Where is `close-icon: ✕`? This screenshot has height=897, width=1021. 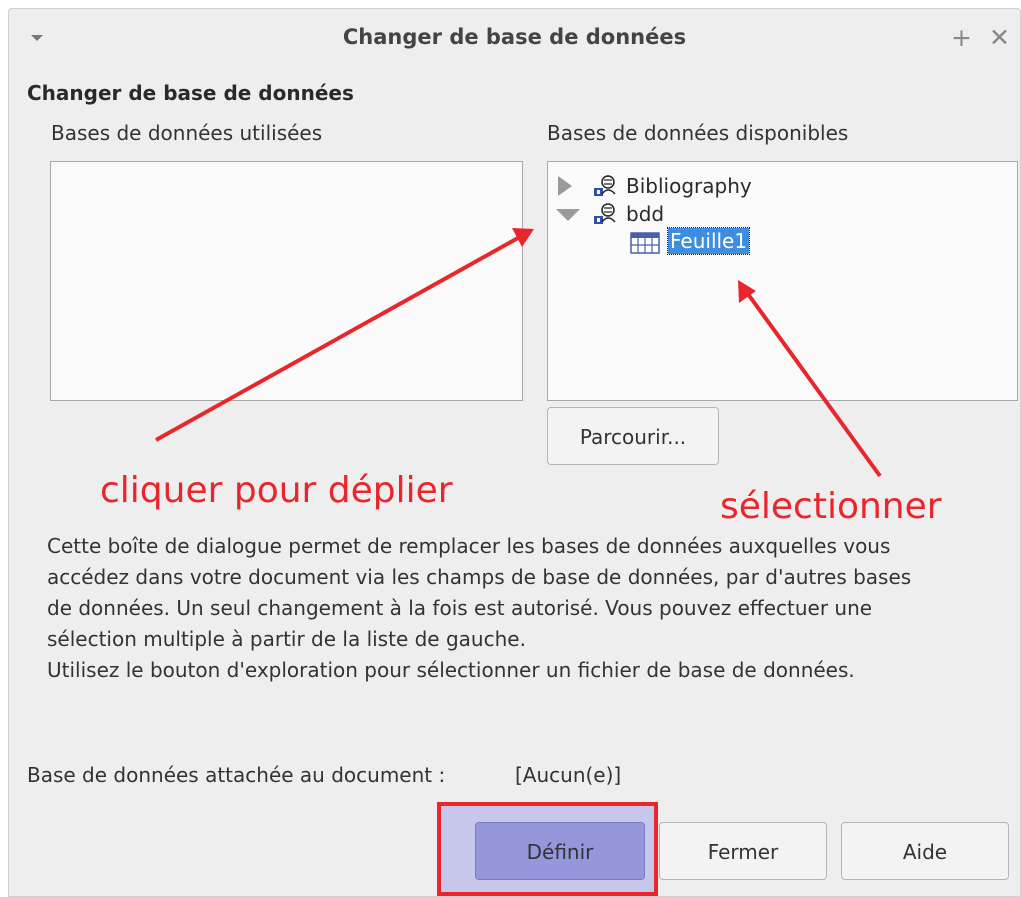 close-icon: ✕ is located at coordinates (999, 38).